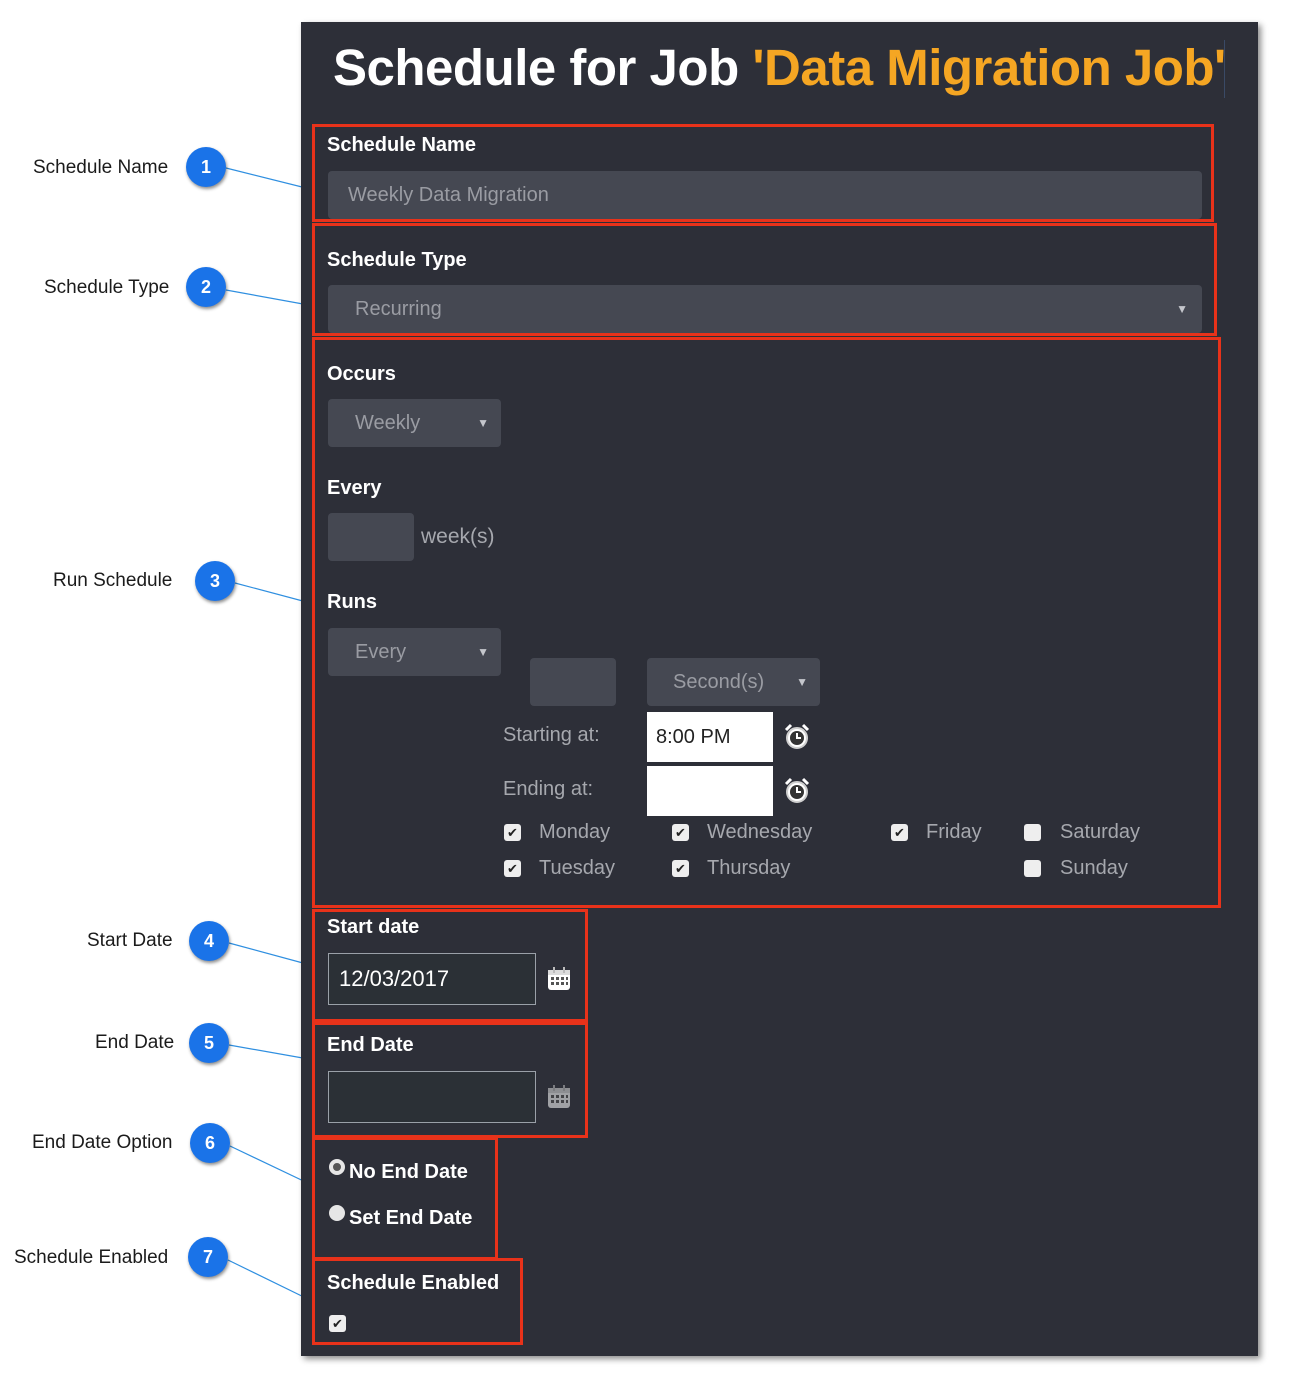 The width and height of the screenshot is (1291, 1382). I want to click on monday-checkbox: ✔, so click(512, 832).